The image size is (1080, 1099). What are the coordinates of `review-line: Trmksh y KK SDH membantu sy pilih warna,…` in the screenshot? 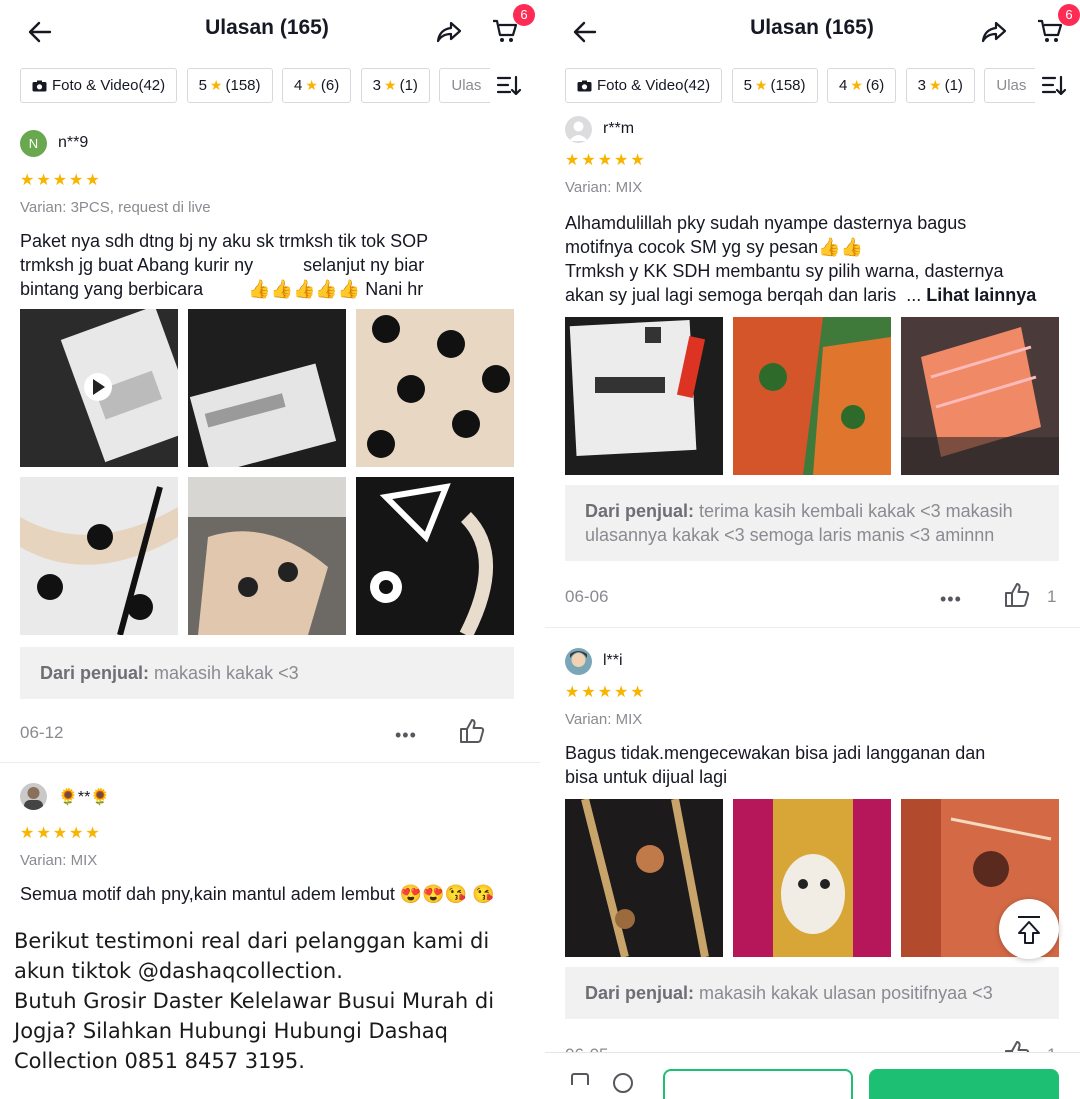 It's located at (784, 271).